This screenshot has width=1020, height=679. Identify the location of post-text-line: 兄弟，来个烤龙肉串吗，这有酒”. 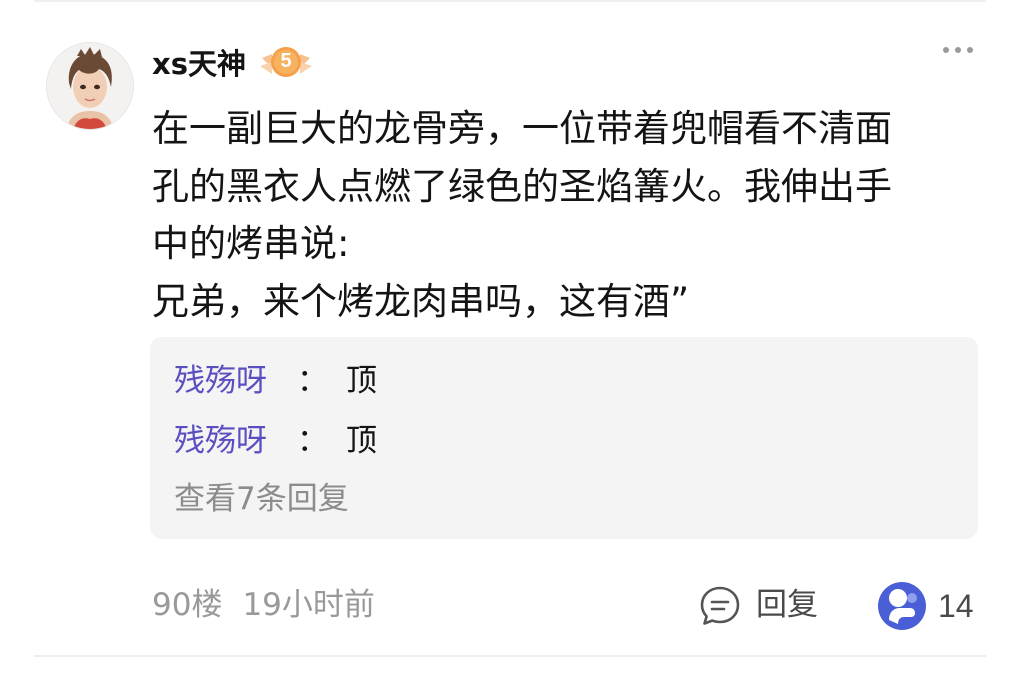
(421, 301).